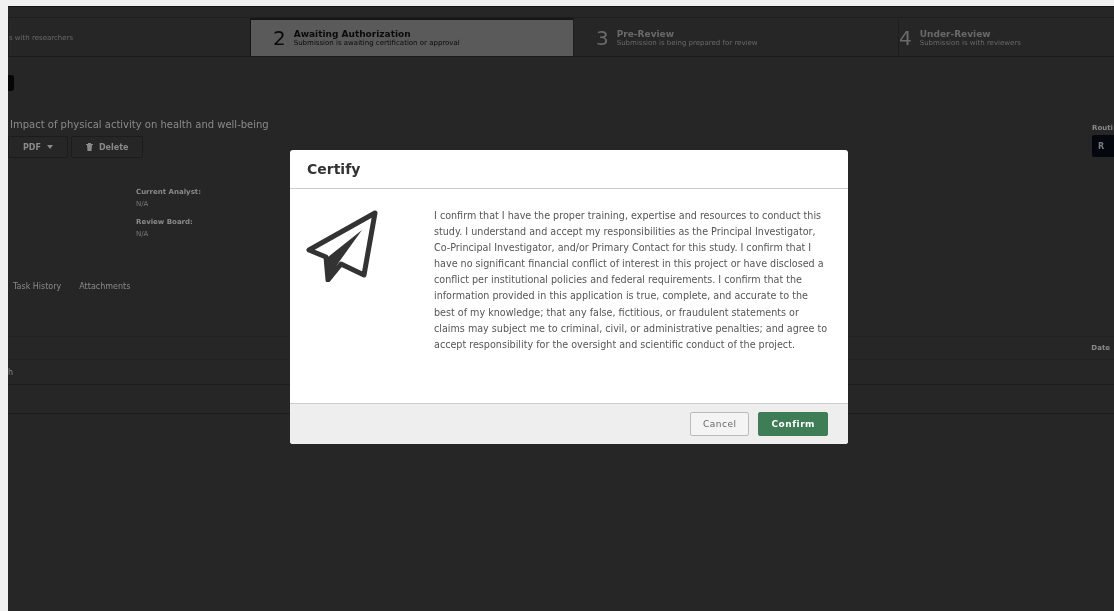 This screenshot has width=1114, height=611. Describe the element at coordinates (49, 147) in the screenshot. I see `caret-icon` at that location.